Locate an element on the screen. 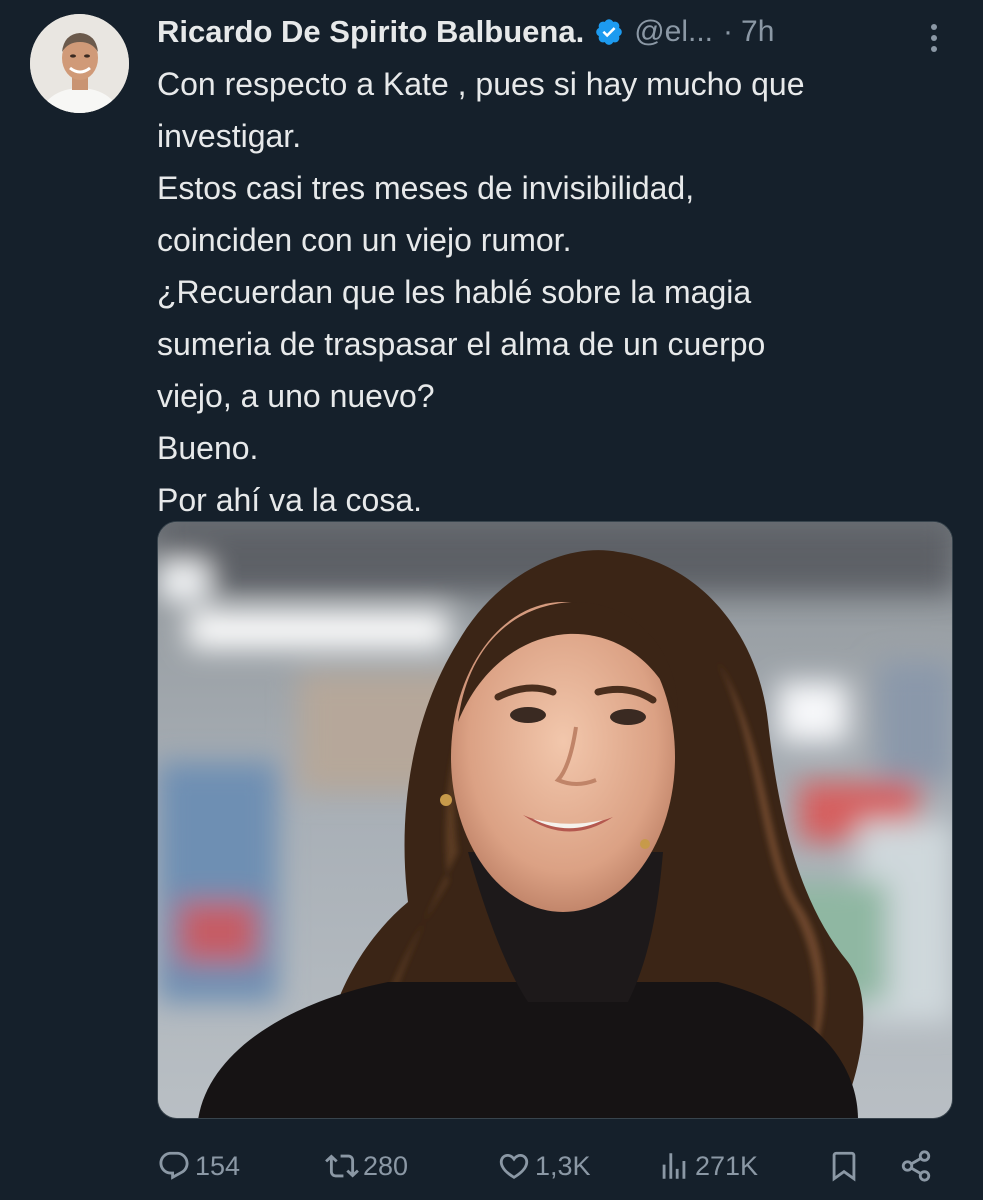 Image resolution: width=983 pixels, height=1200 pixels. tweet-text-line: investigar. is located at coordinates (229, 136).